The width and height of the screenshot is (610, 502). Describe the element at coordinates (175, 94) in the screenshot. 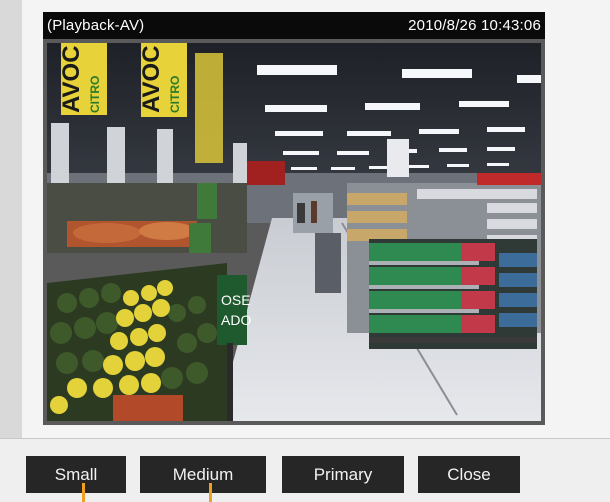

I see `banner-text-4: CITRO` at that location.